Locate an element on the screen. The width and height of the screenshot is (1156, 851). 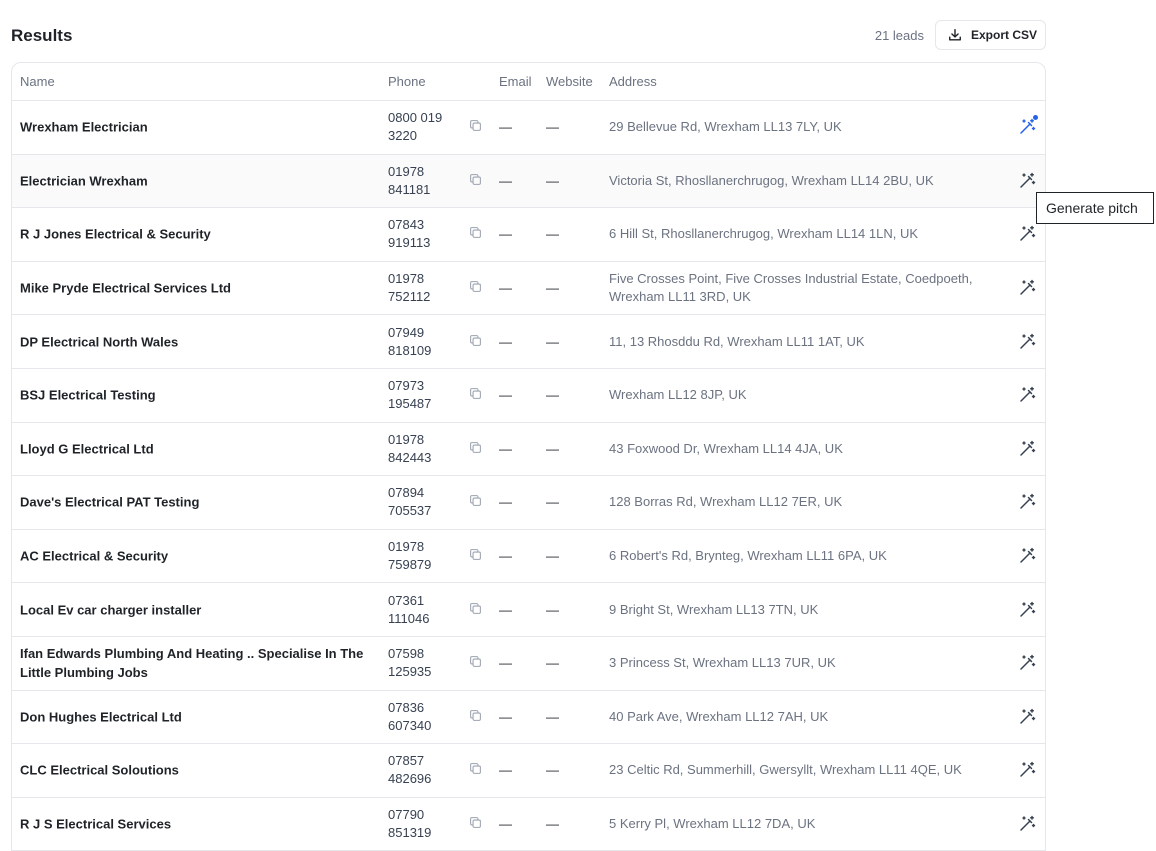
lead-phone-line: 0800 019 is located at coordinates (415, 118).